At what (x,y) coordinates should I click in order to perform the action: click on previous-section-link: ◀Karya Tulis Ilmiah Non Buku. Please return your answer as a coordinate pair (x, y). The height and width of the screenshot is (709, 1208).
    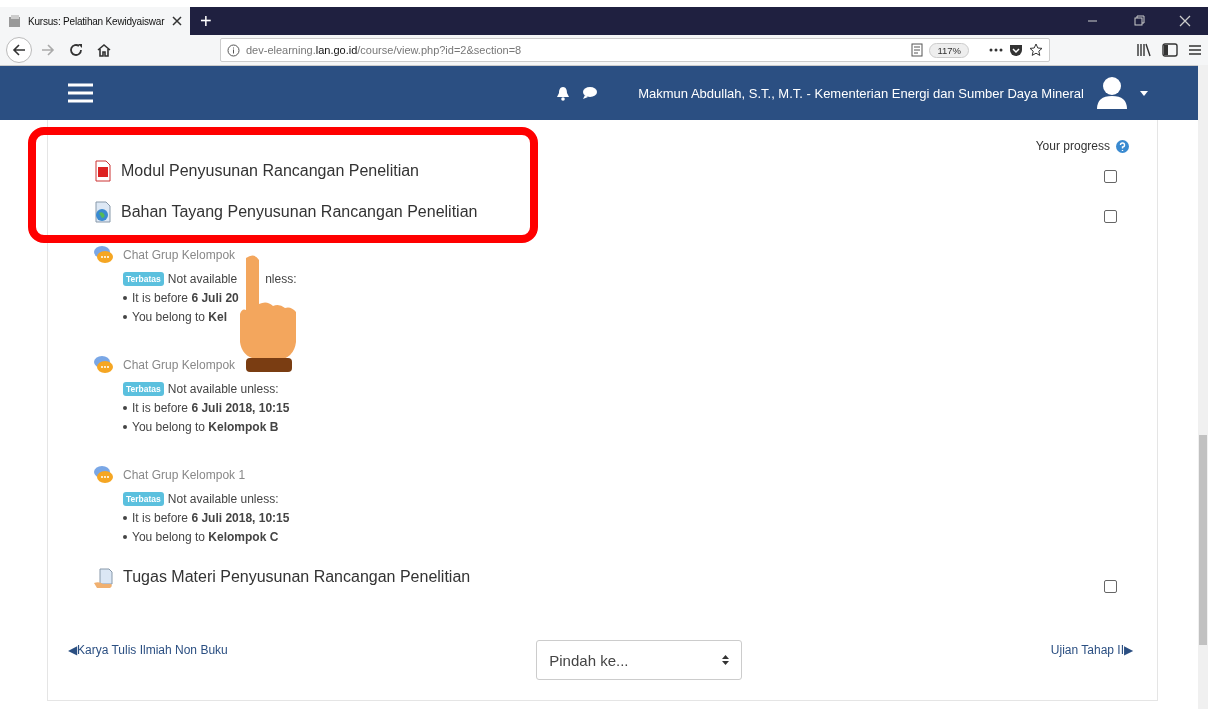
    Looking at the image, I should click on (148, 650).